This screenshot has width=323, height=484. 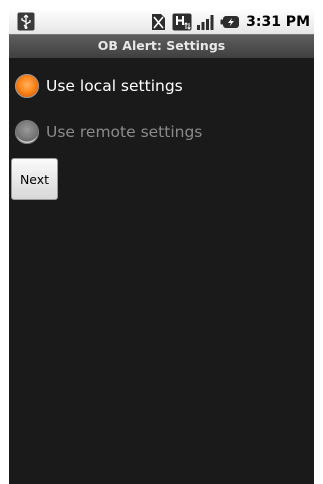 I want to click on radio-use-local-settings: Use local settings, so click(x=99, y=86).